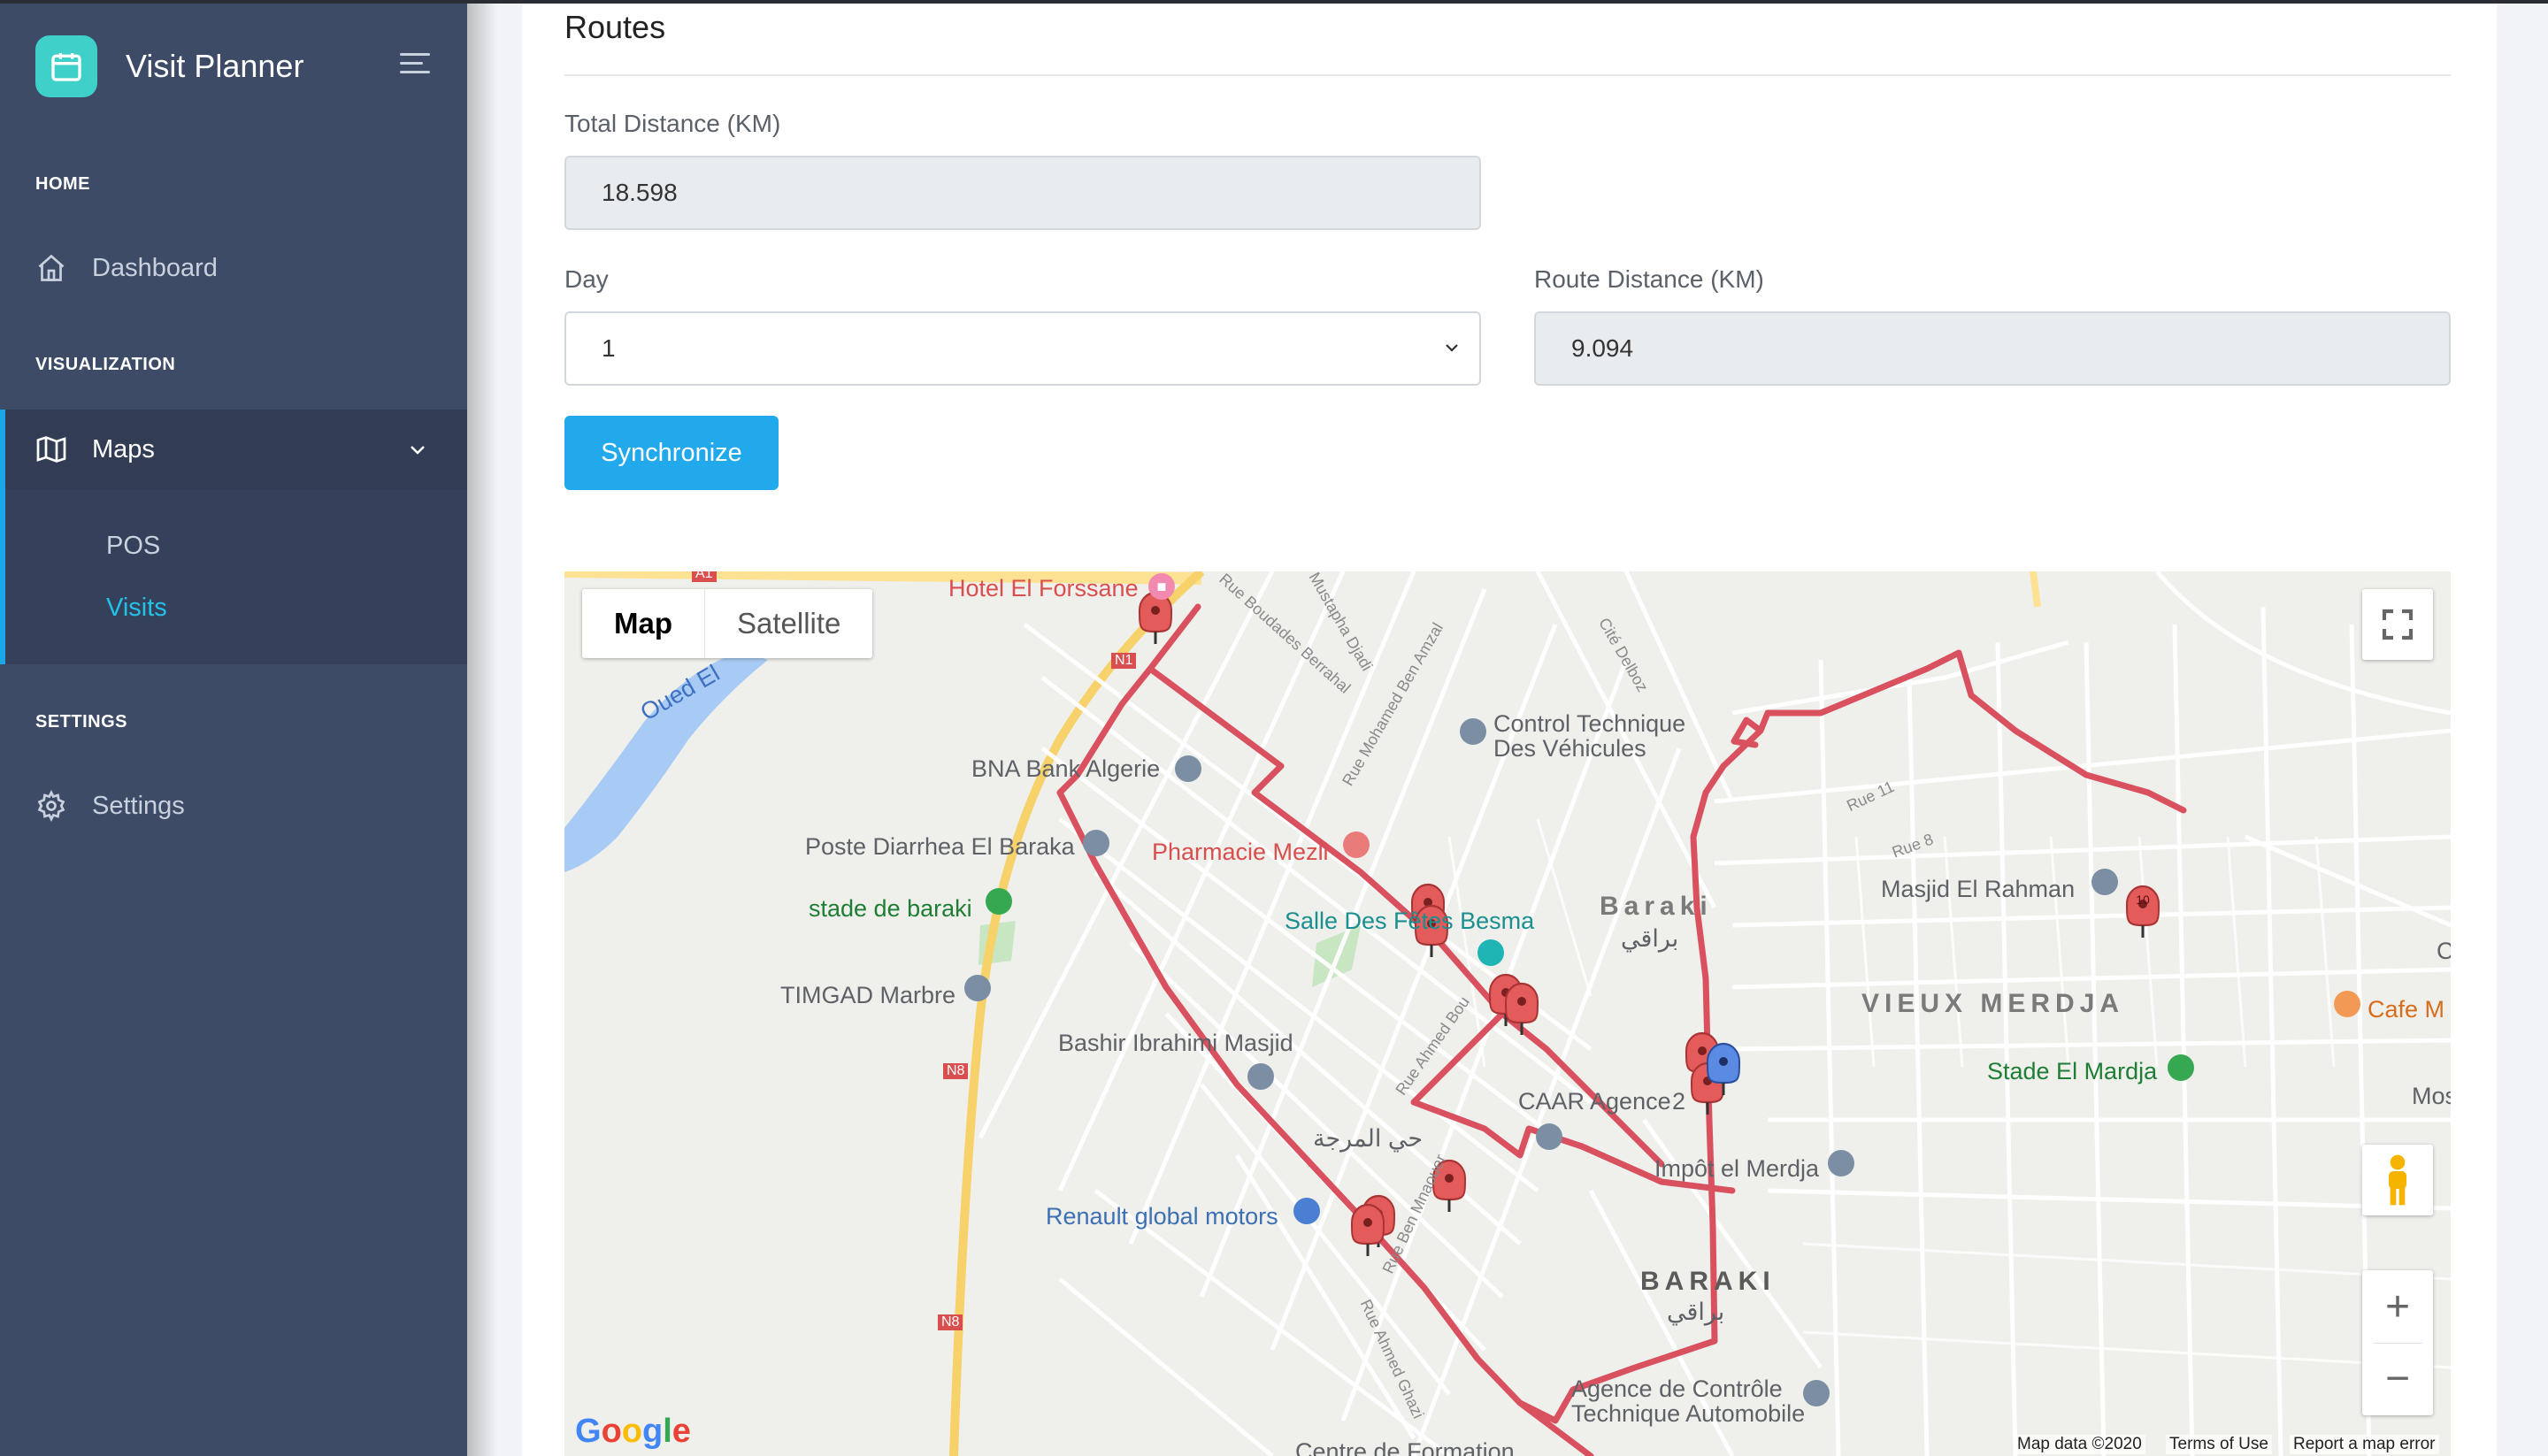 Image resolution: width=2548 pixels, height=1456 pixels. I want to click on cafe-icon, so click(2347, 1004).